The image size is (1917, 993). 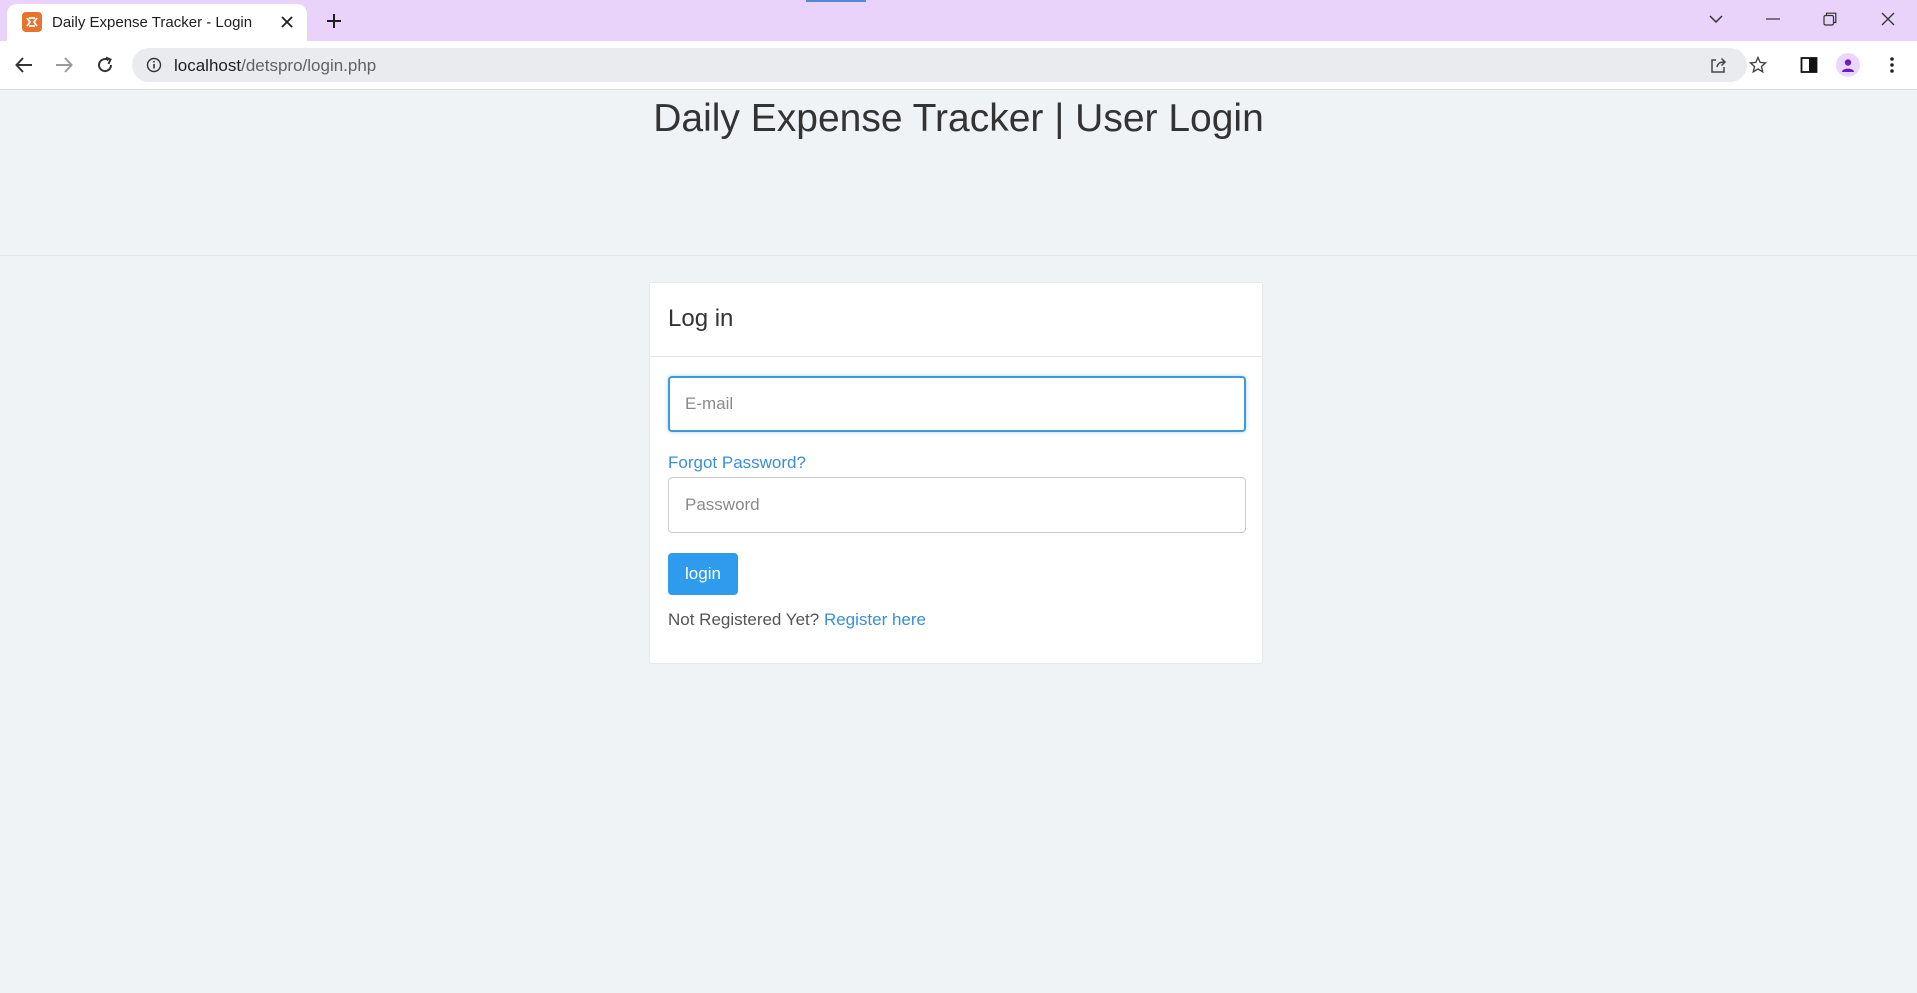 I want to click on email-field, so click(x=957, y=404).